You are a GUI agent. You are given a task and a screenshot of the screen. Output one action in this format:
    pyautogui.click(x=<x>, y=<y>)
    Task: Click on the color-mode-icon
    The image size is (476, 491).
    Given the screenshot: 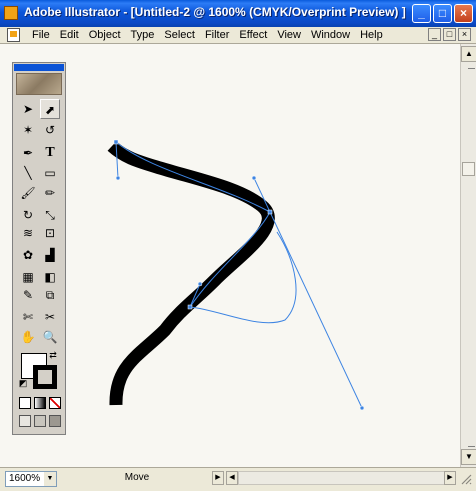 What is the action you would take?
    pyautogui.click(x=25, y=403)
    